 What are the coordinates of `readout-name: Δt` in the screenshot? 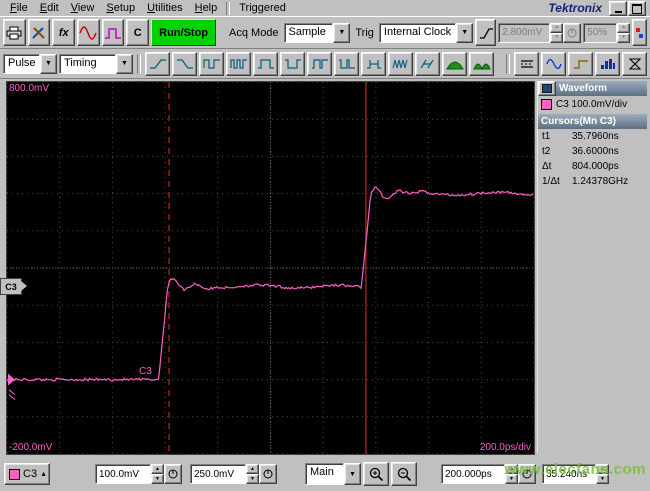 It's located at (547, 166).